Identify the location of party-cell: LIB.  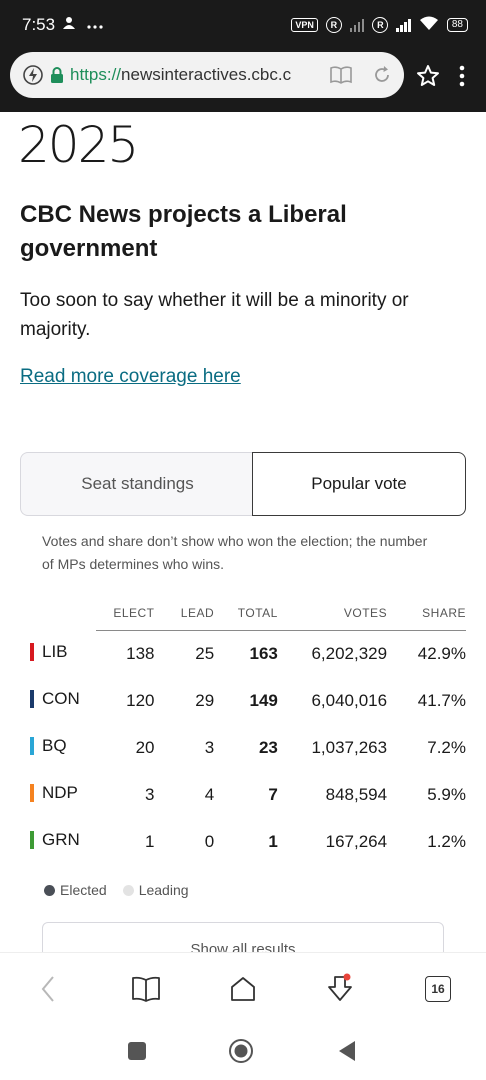
(58, 653).